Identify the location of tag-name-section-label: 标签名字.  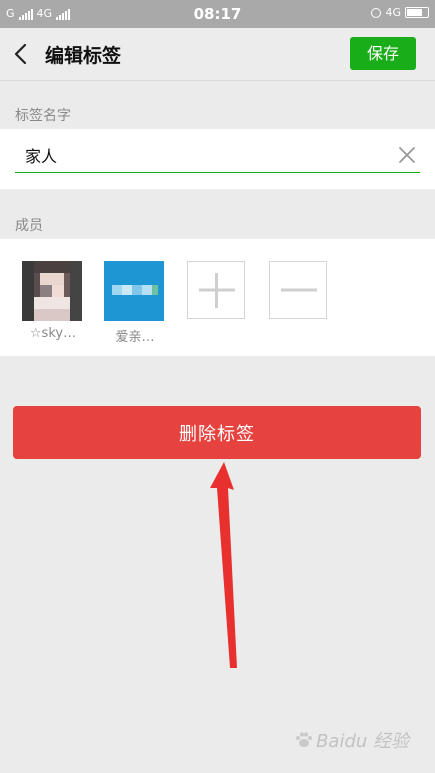
(43, 116).